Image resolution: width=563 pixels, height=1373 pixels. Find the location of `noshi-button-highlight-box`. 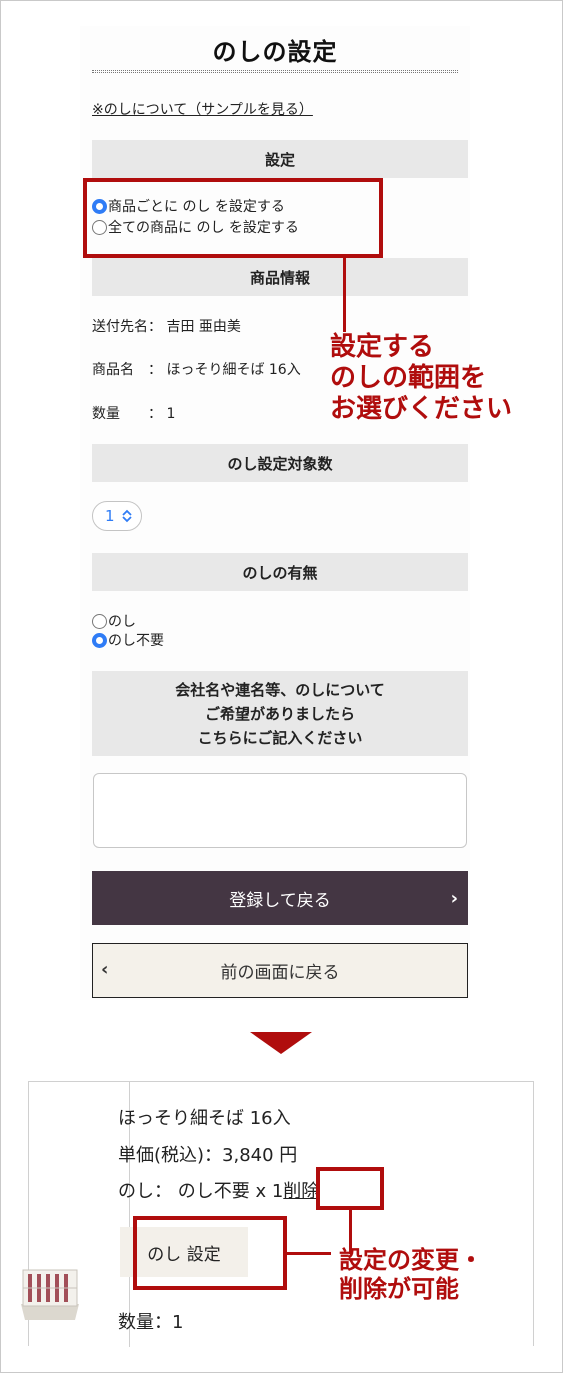

noshi-button-highlight-box is located at coordinates (210, 1253).